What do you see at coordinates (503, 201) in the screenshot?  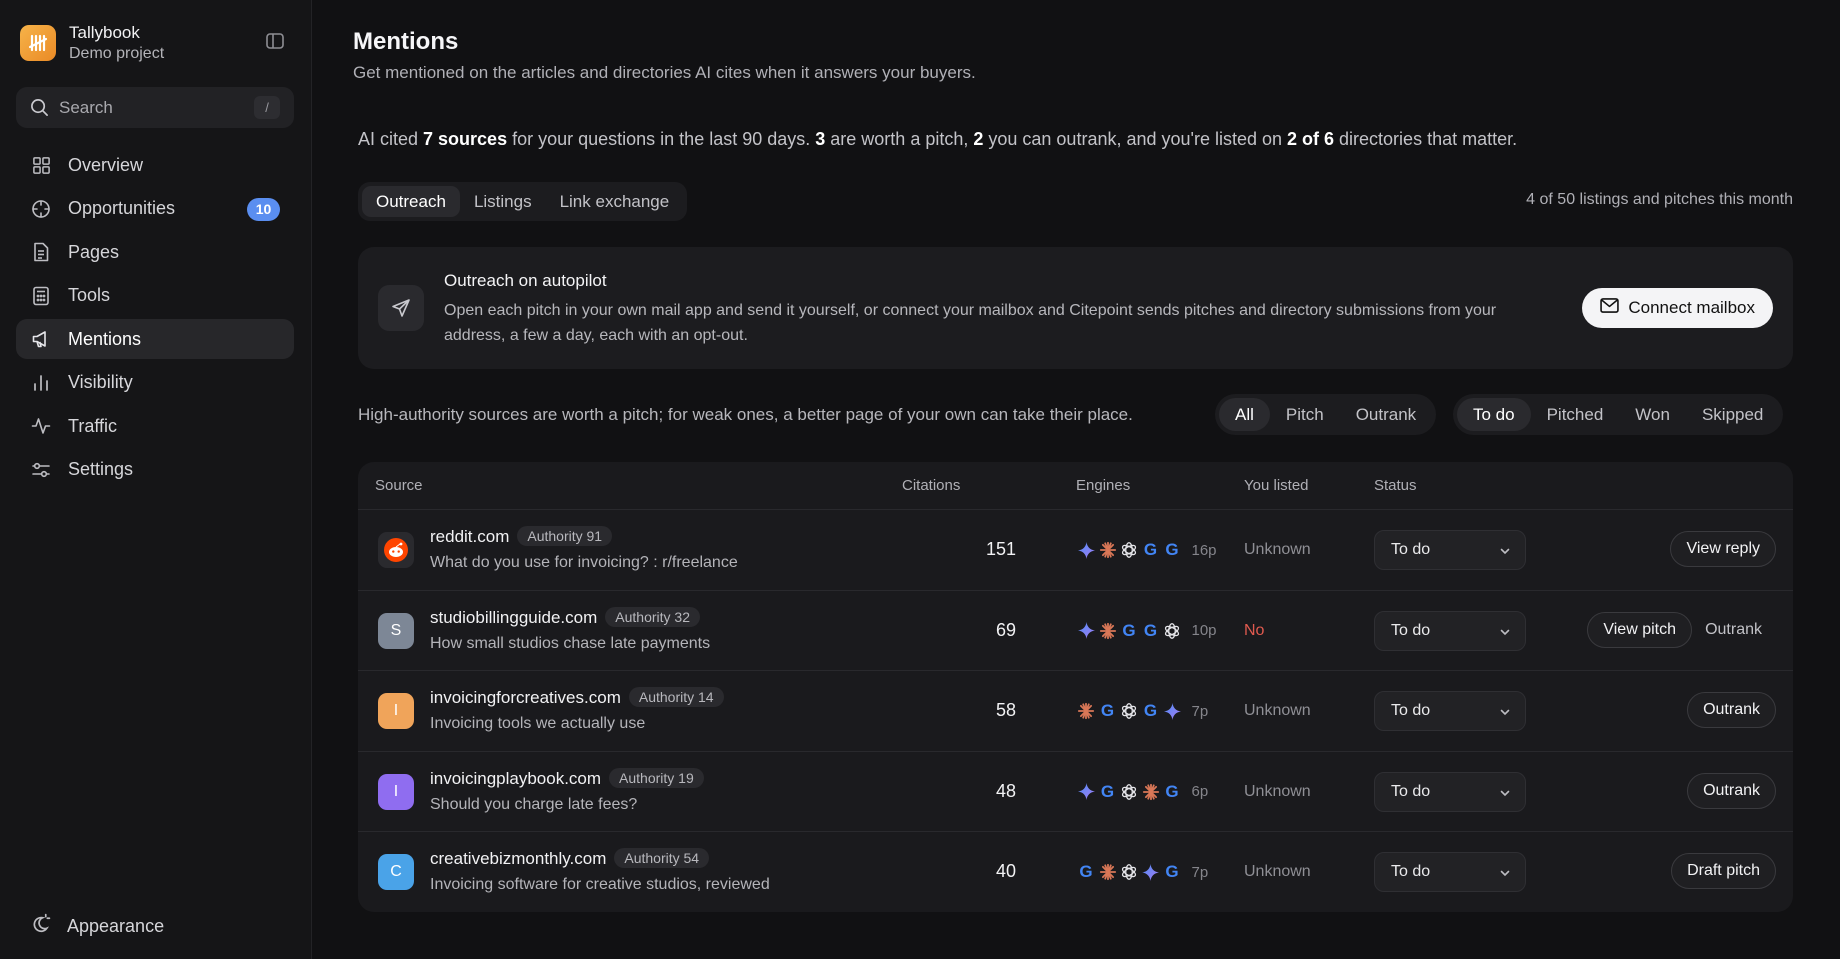 I see `tab-listings: Listings` at bounding box center [503, 201].